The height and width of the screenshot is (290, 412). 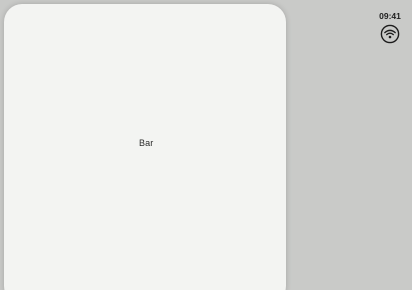 I want to click on status-time: 09:41, so click(x=390, y=16).